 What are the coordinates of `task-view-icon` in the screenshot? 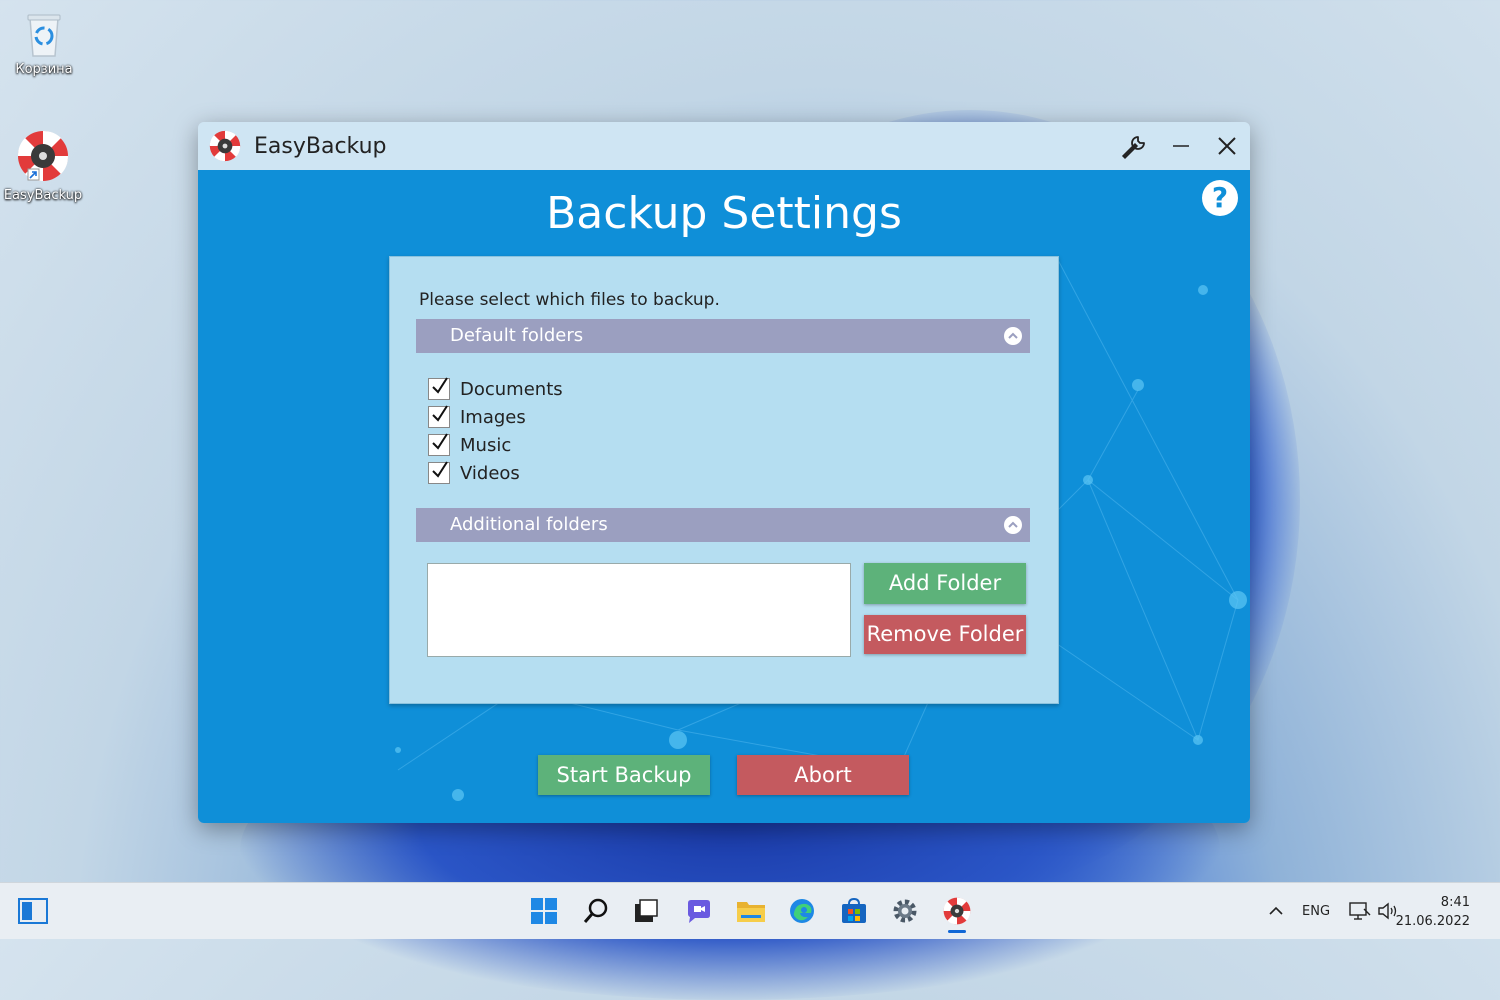 It's located at (646, 910).